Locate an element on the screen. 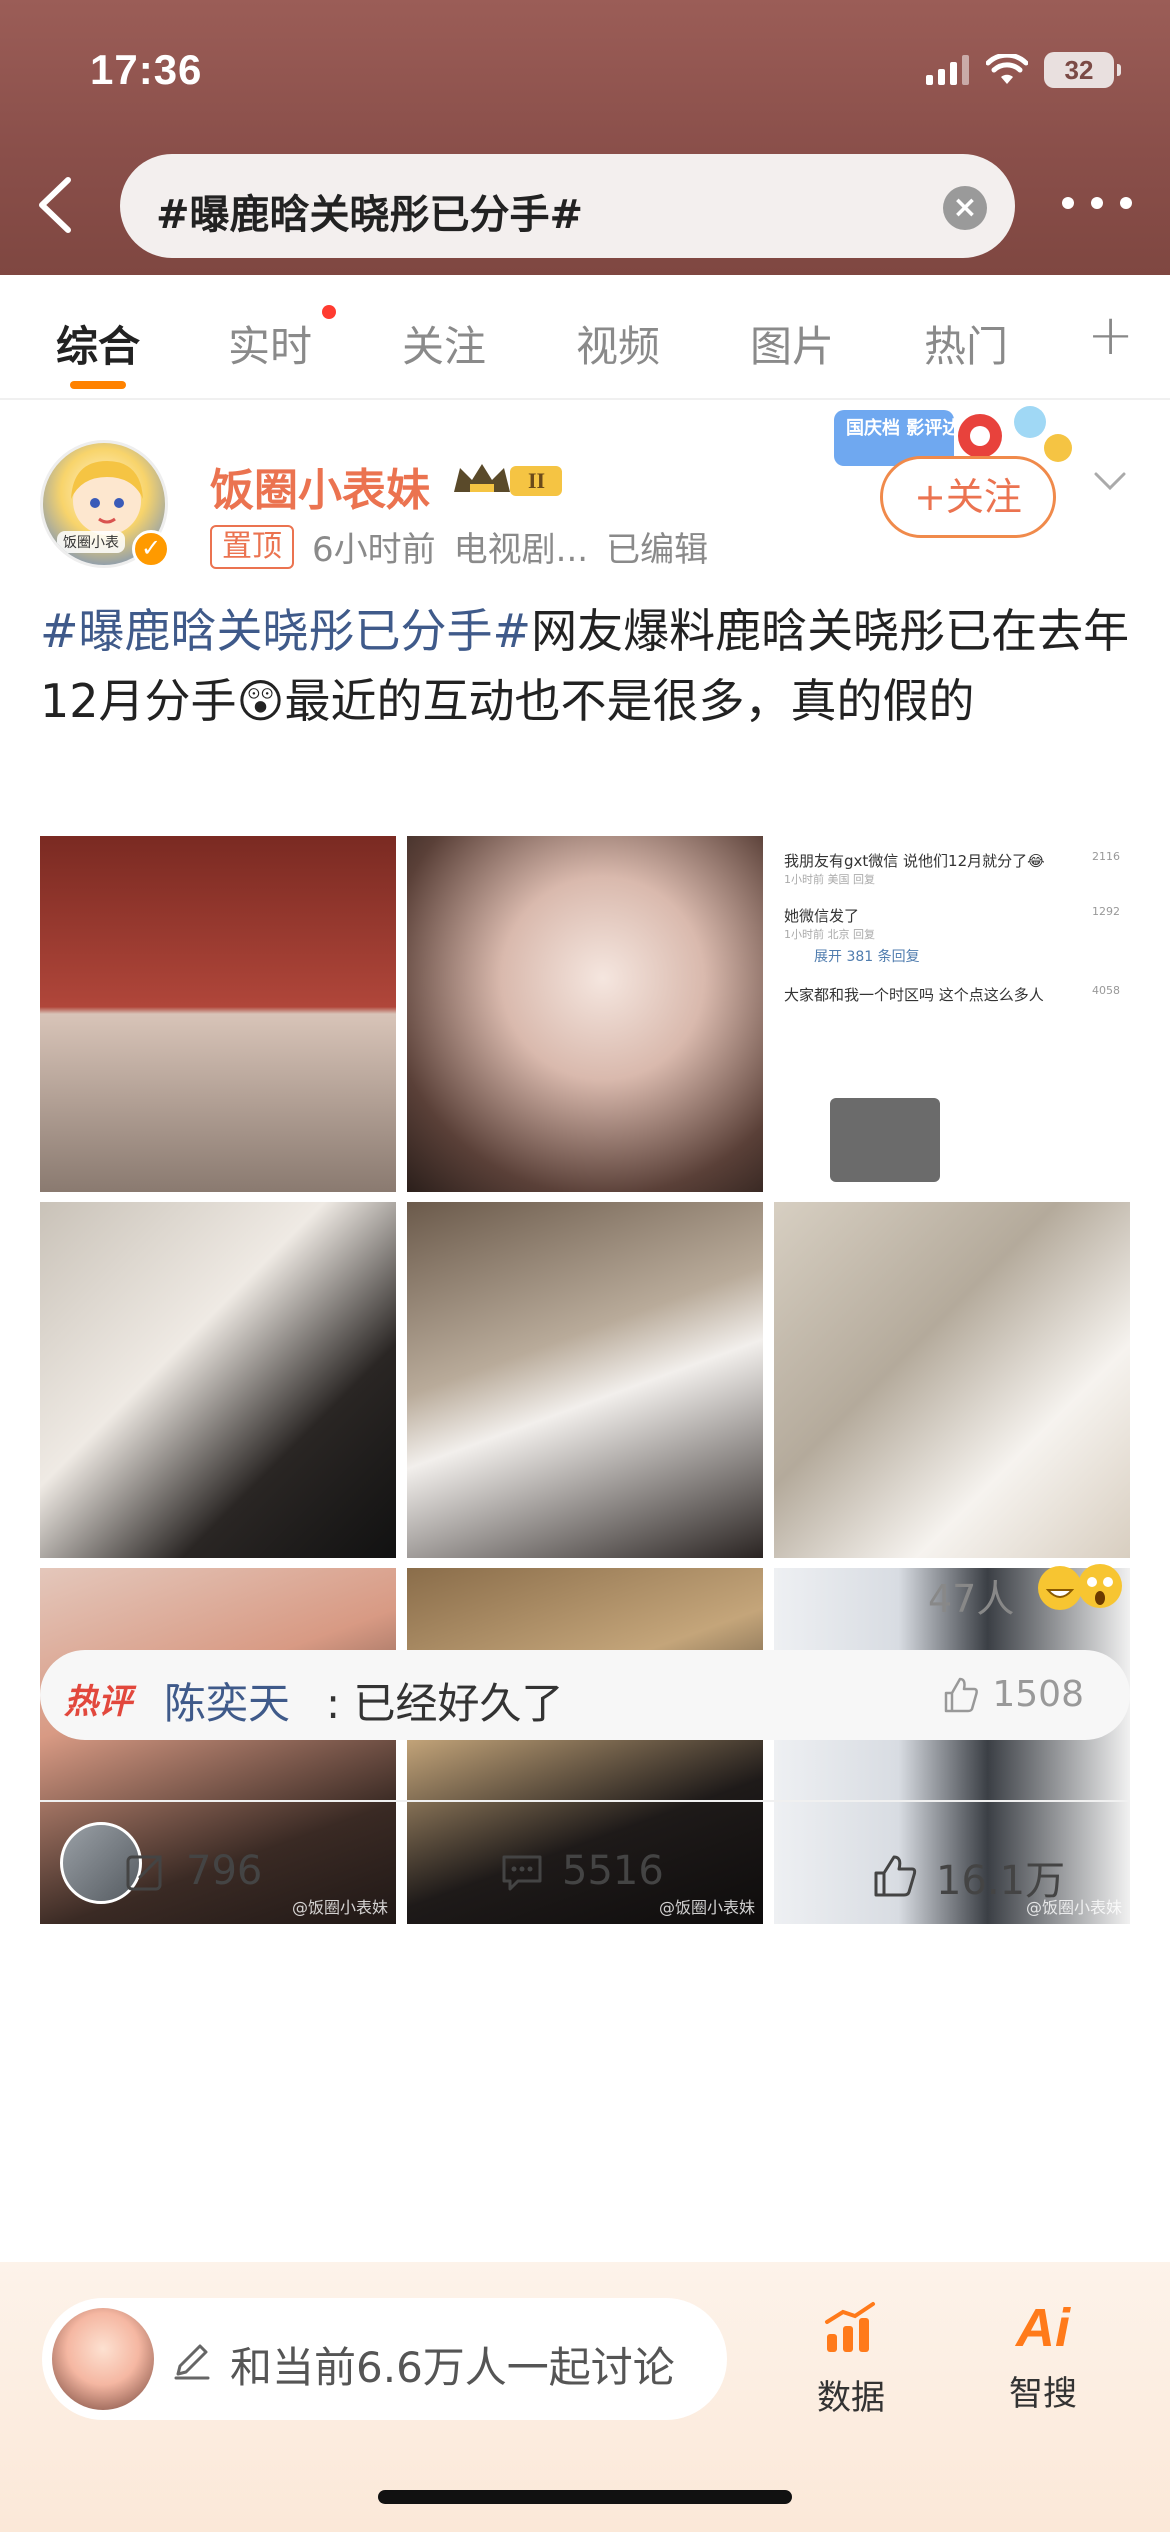  screenshot-comment: 1292 她微信发了 1小时前 北京 回复 展开 381 条回复 is located at coordinates (954, 935).